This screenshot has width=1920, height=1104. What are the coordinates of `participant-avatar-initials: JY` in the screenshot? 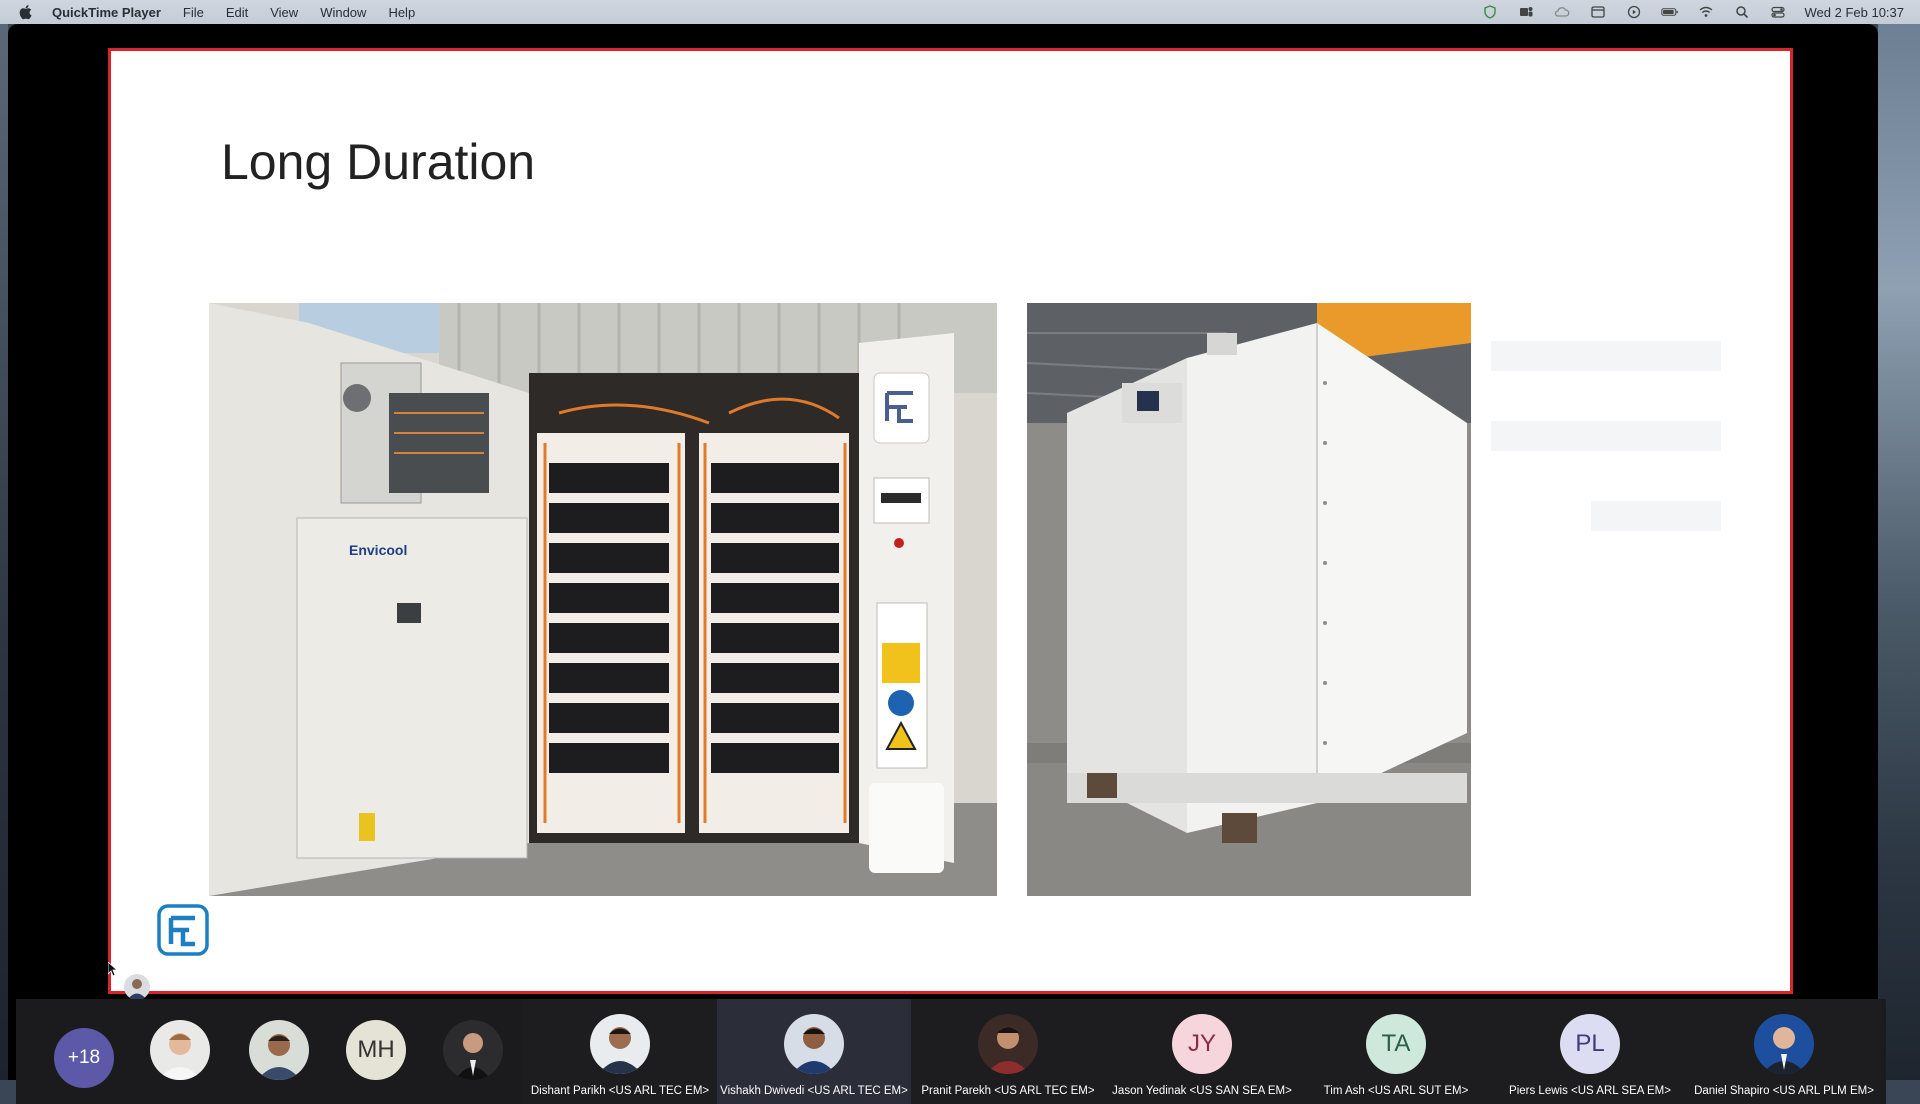 It's located at (1202, 1044).